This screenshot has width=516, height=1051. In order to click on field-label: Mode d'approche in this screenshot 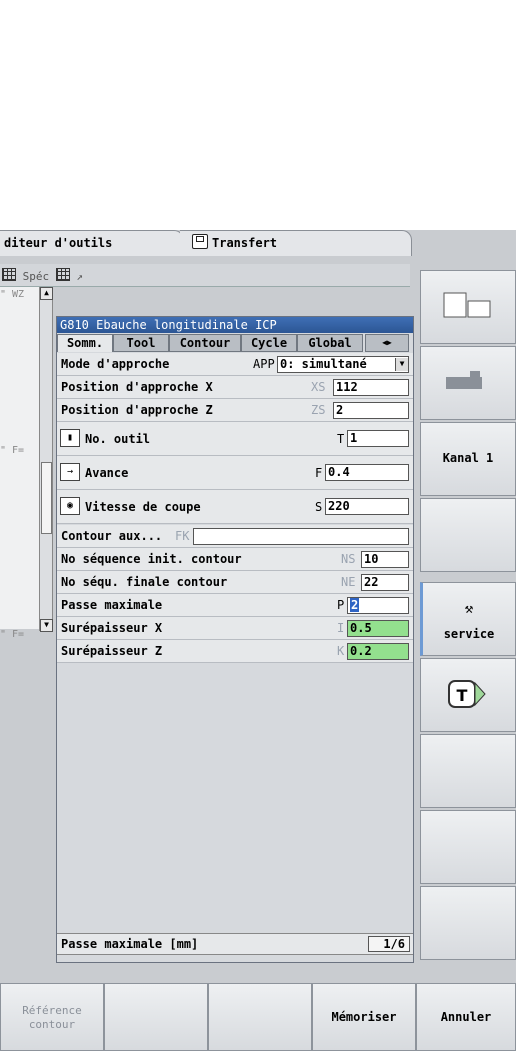, I will do `click(115, 364)`.